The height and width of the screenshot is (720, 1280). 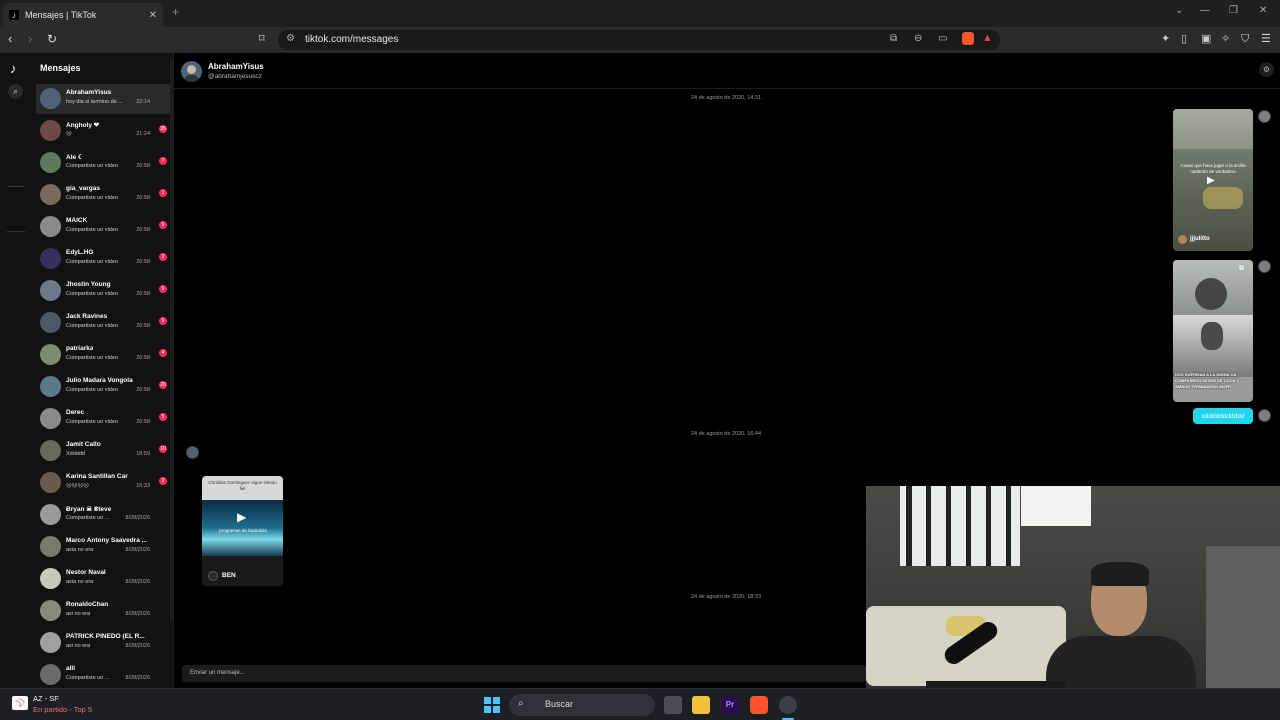 I want to click on extensions-icon: ✦, so click(x=1165, y=39).